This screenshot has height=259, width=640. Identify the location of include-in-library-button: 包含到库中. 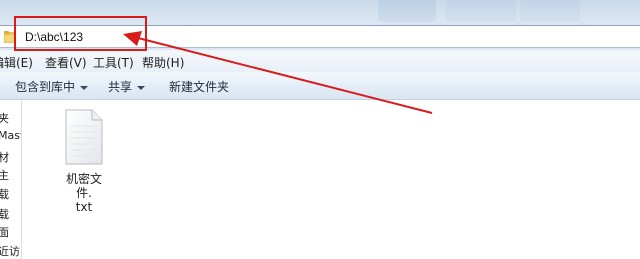
(52, 86).